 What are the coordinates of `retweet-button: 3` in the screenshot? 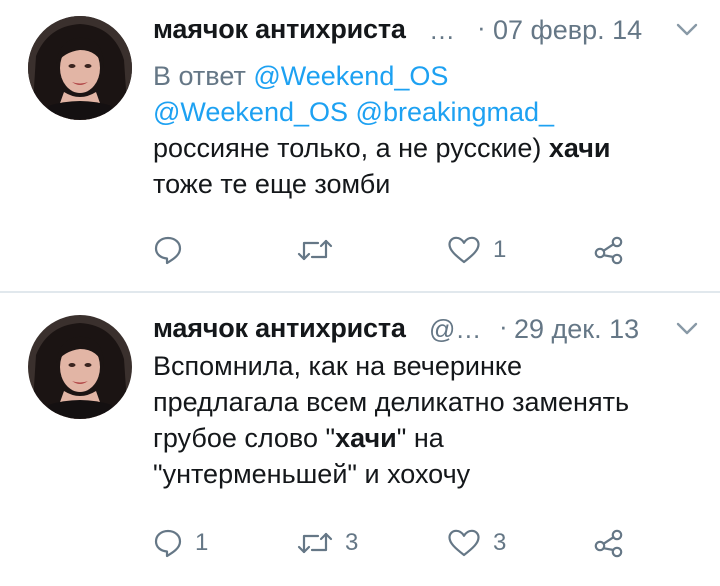 It's located at (327, 543).